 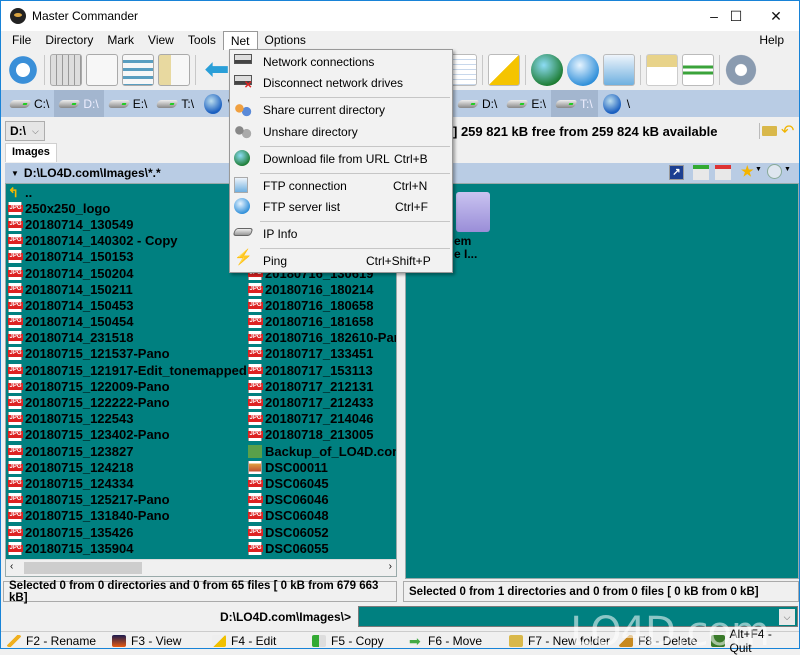 I want to click on menu-file: File, so click(x=21, y=40).